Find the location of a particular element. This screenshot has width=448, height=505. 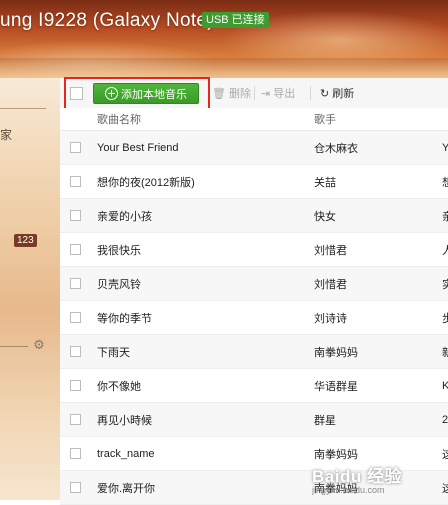

song-name-cell: 再见小時候 is located at coordinates (124, 420).